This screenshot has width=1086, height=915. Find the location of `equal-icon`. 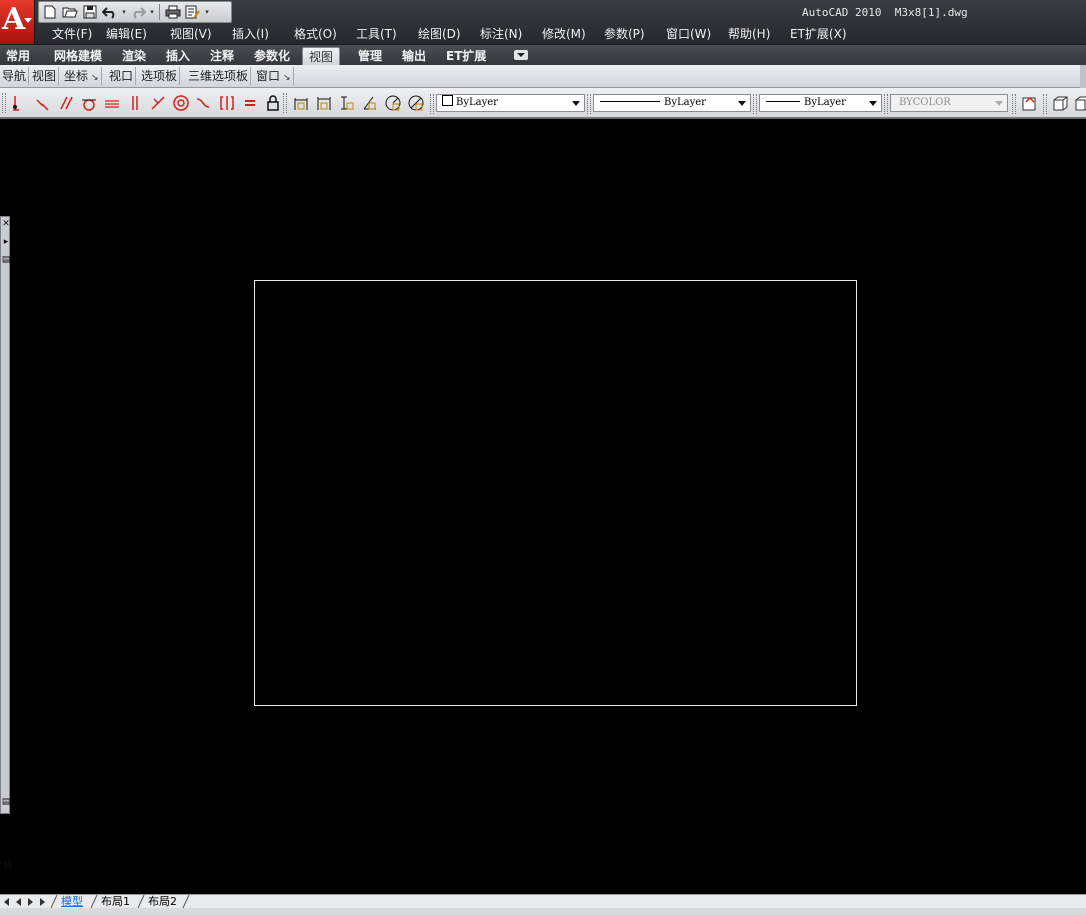

equal-icon is located at coordinates (249, 103).